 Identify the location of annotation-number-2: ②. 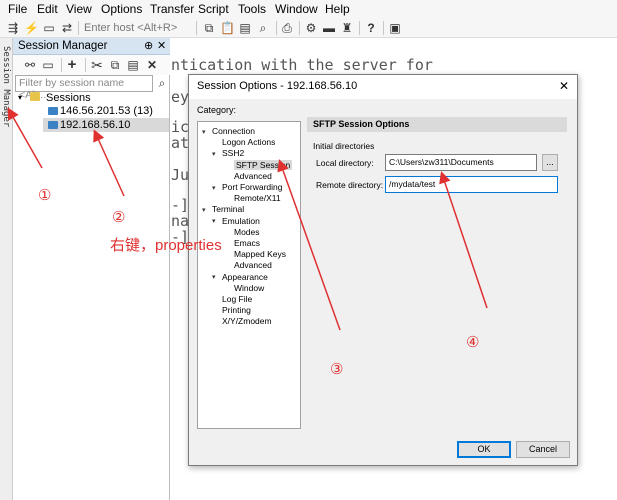
(119, 217).